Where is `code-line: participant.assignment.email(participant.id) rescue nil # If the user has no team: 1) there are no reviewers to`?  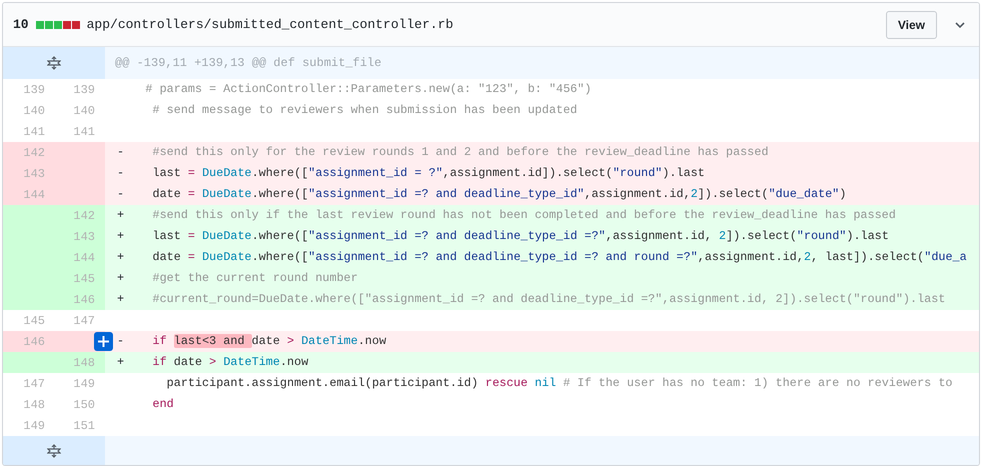 code-line: participant.assignment.email(participant.id) rescue nil # If the user has no team: 1) there are no reviewers to is located at coordinates (559, 383).